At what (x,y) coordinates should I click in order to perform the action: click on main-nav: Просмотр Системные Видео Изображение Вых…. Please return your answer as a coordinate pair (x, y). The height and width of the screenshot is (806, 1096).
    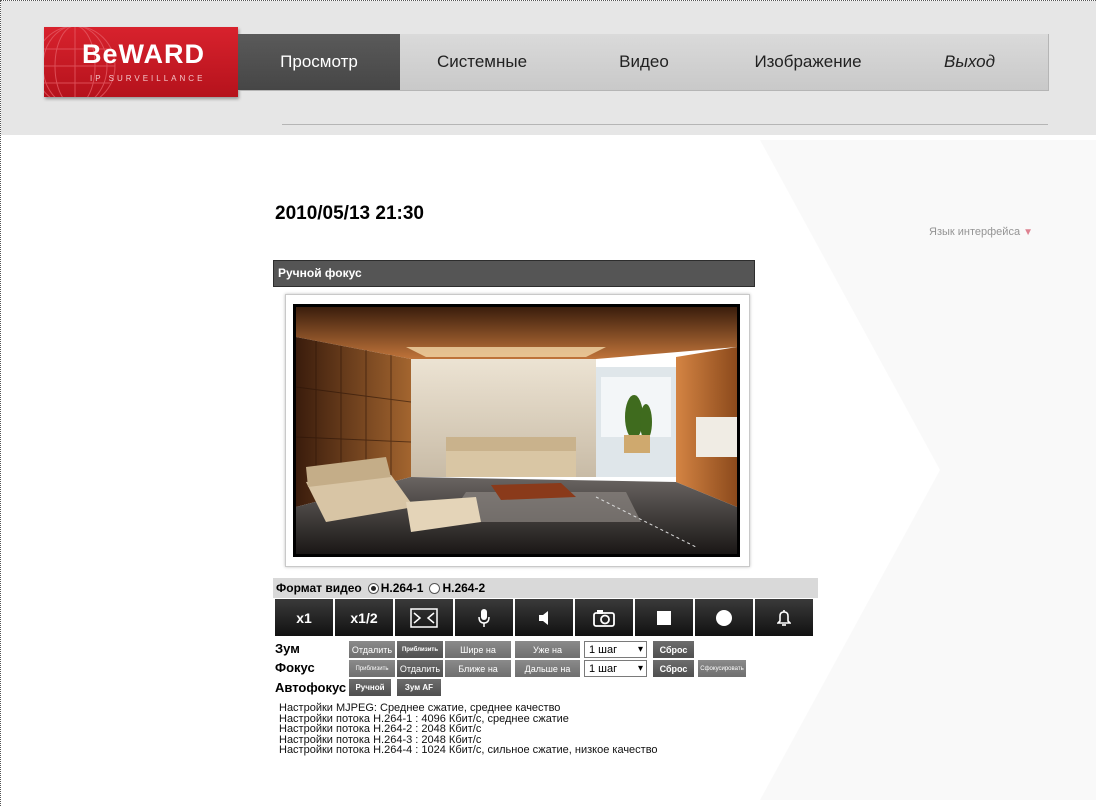
    Looking at the image, I should click on (643, 62).